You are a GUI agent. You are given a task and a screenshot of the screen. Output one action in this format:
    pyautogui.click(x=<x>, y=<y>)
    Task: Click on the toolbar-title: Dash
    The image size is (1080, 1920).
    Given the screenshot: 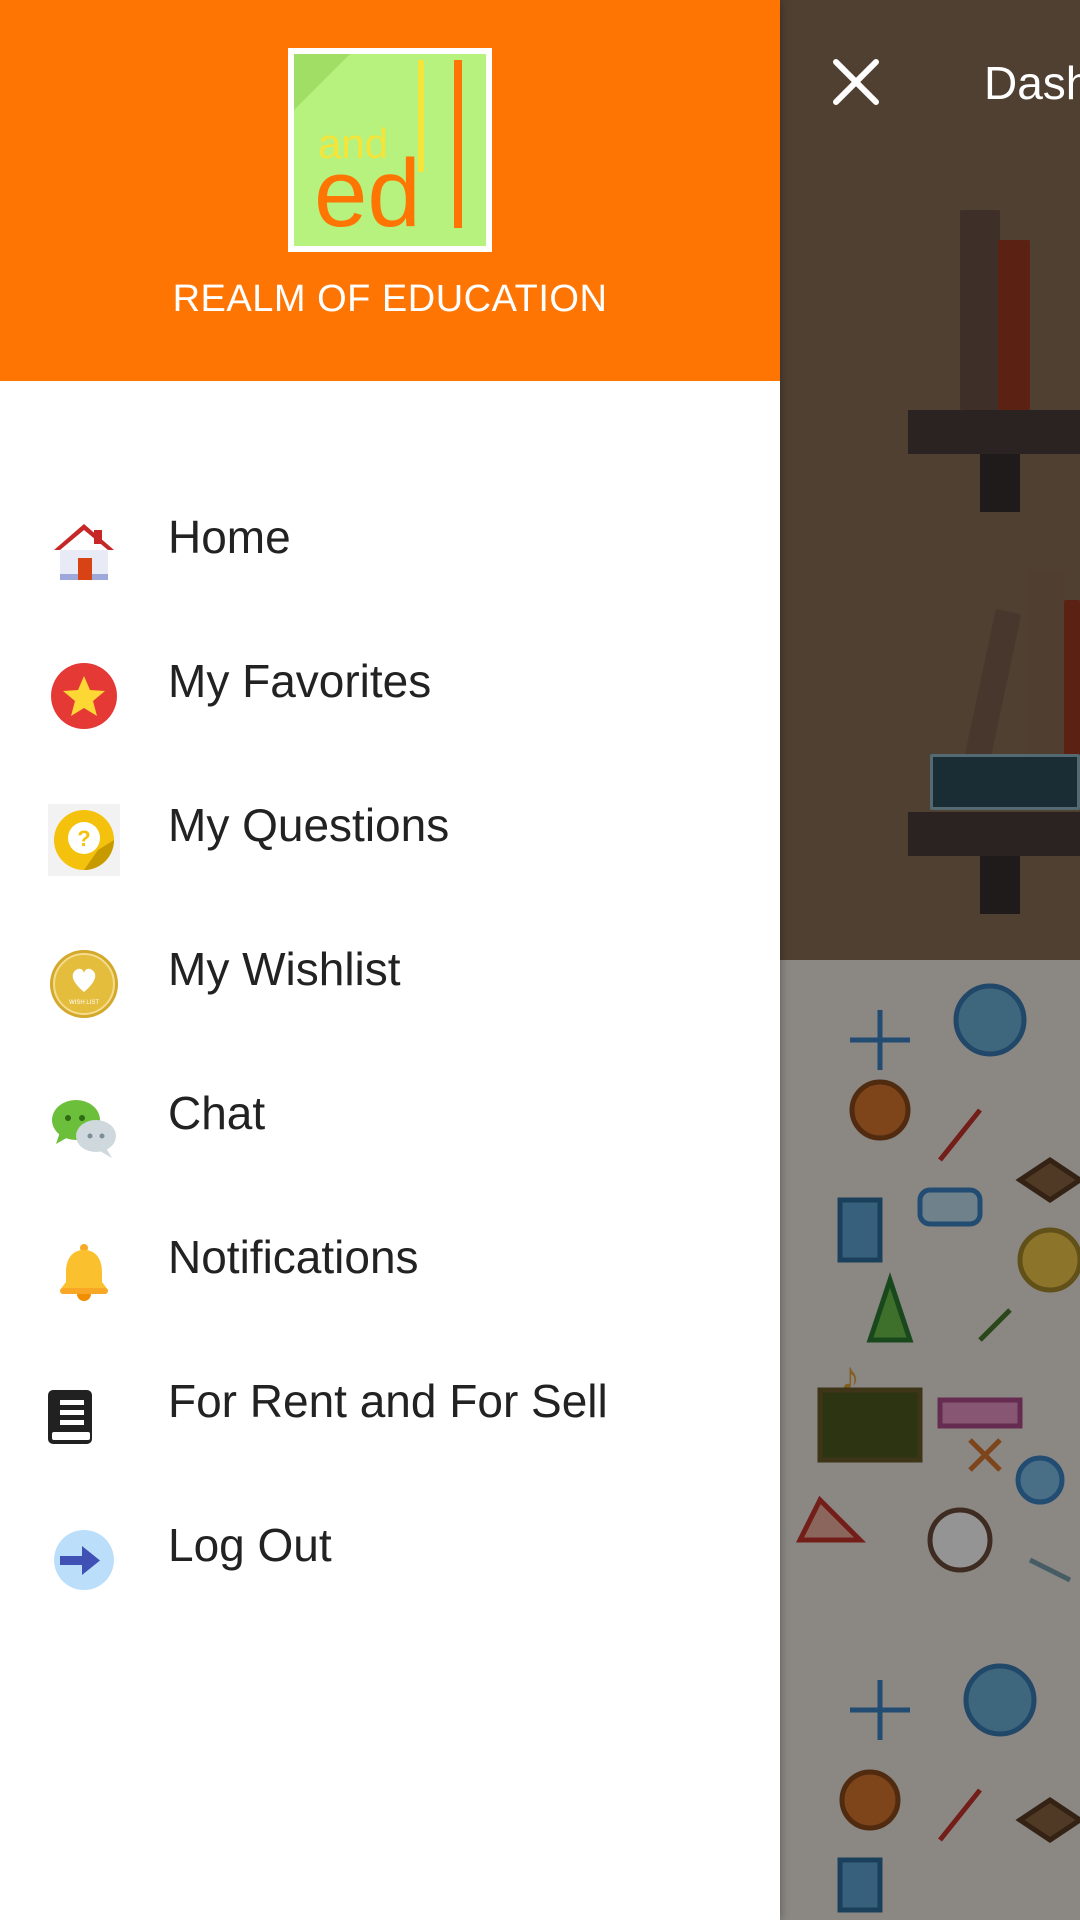 What is the action you would take?
    pyautogui.click(x=1032, y=83)
    